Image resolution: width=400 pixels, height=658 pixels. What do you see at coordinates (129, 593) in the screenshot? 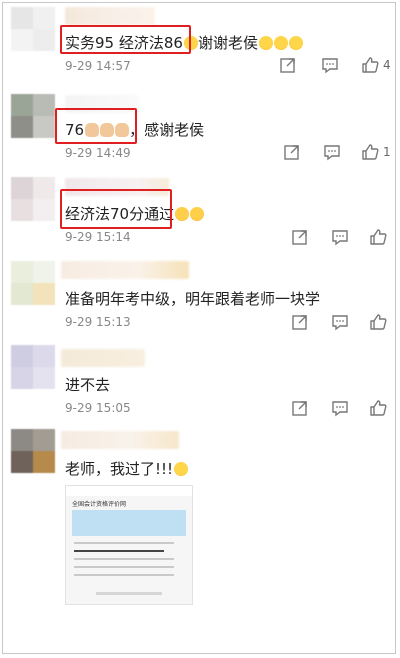
I see `attachment-footer` at bounding box center [129, 593].